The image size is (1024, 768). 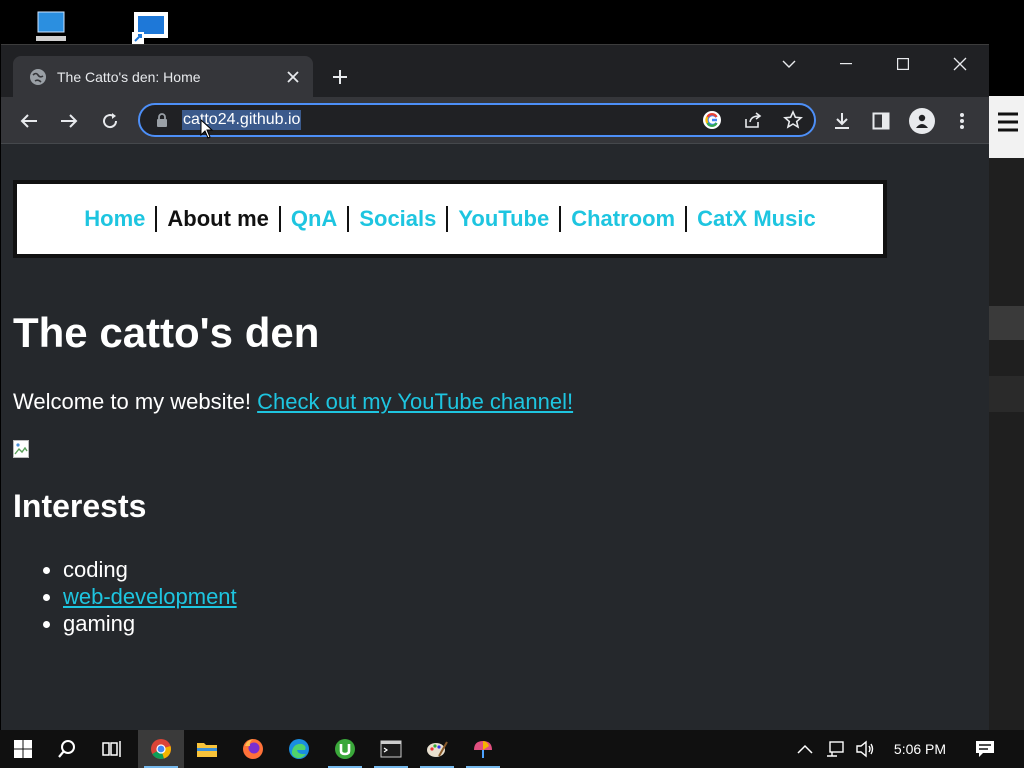 I want to click on interests-heading: Interests, so click(x=80, y=506).